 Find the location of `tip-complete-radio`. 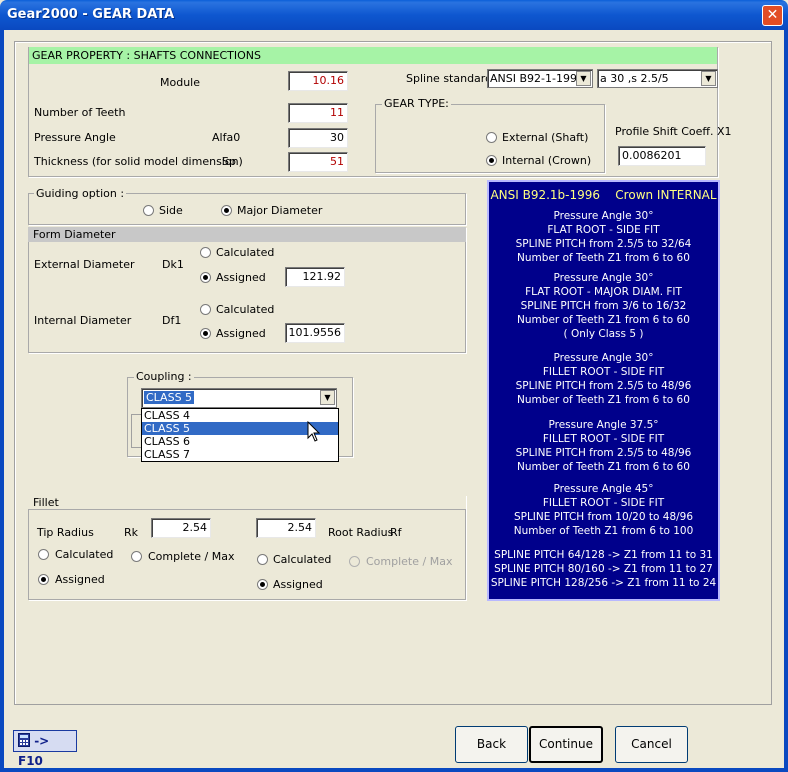

tip-complete-radio is located at coordinates (136, 556).